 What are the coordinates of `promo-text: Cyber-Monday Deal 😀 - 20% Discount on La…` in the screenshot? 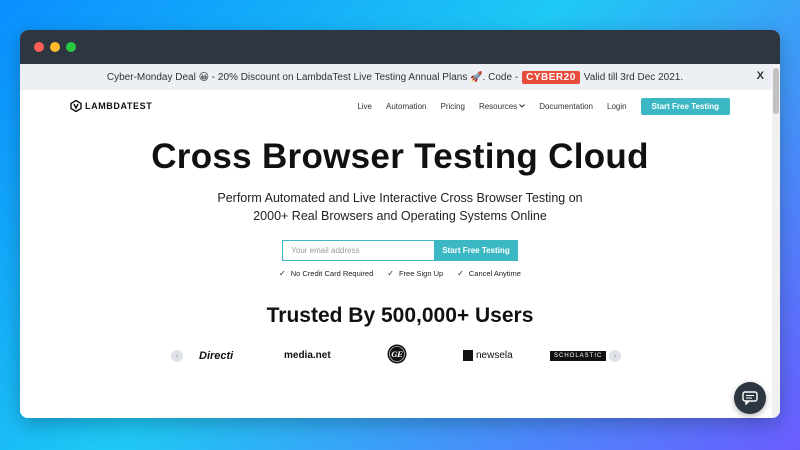 It's located at (312, 77).